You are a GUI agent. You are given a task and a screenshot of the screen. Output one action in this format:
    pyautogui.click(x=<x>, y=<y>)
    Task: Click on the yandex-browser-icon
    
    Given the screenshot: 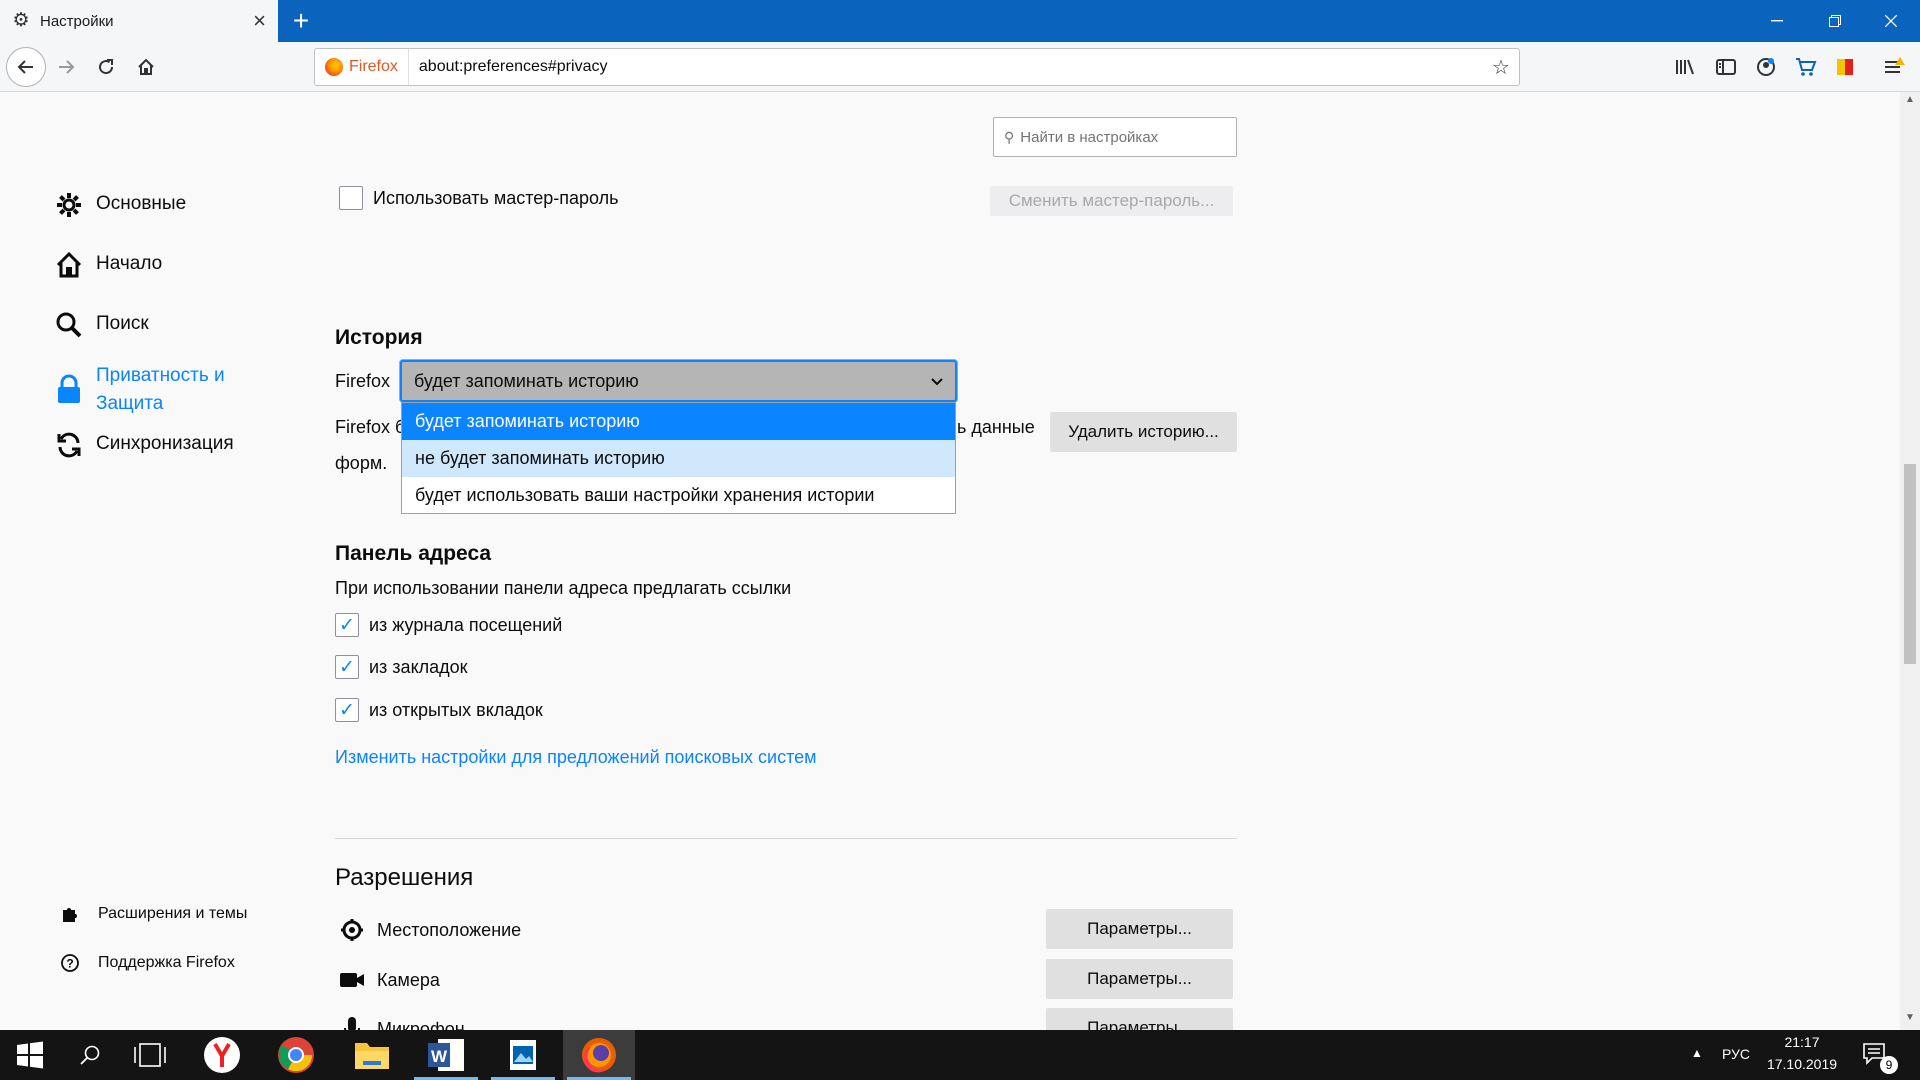 What is the action you would take?
    pyautogui.click(x=222, y=1055)
    